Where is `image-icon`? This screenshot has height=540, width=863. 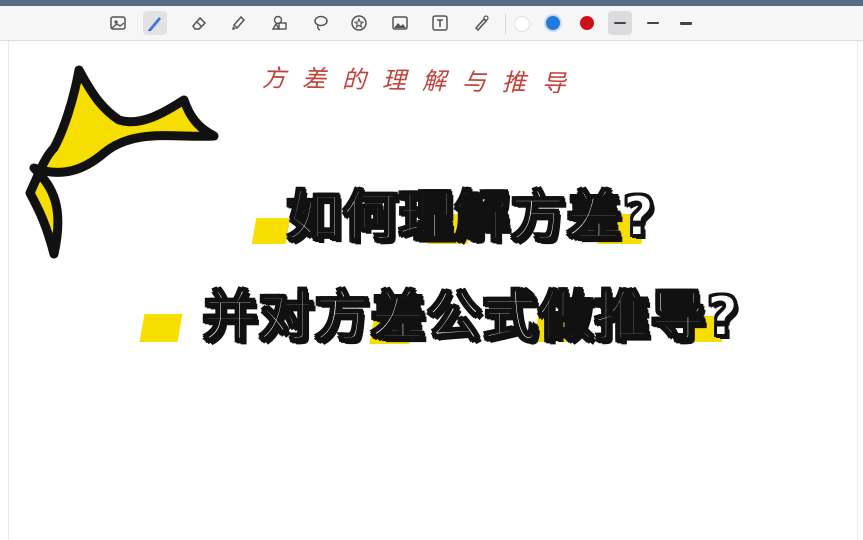 image-icon is located at coordinates (400, 23).